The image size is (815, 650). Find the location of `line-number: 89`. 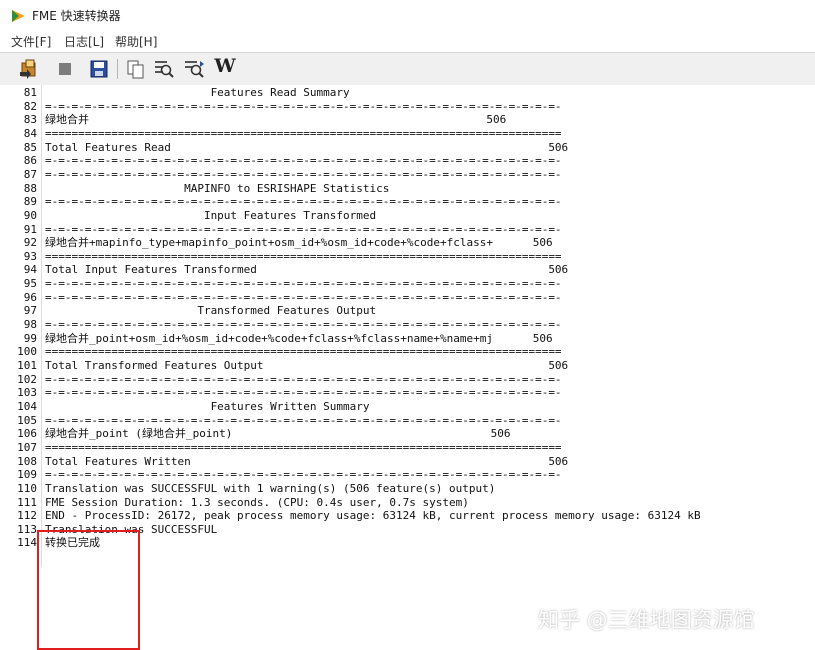

line-number: 89 is located at coordinates (30, 202).